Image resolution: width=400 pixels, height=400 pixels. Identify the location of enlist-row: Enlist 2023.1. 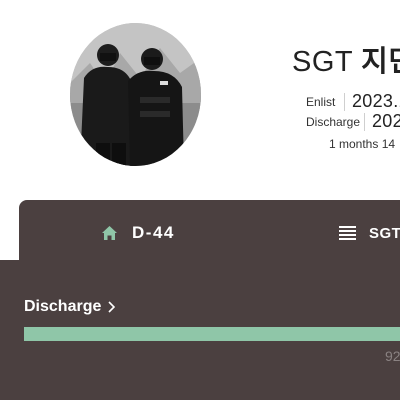
(353, 101).